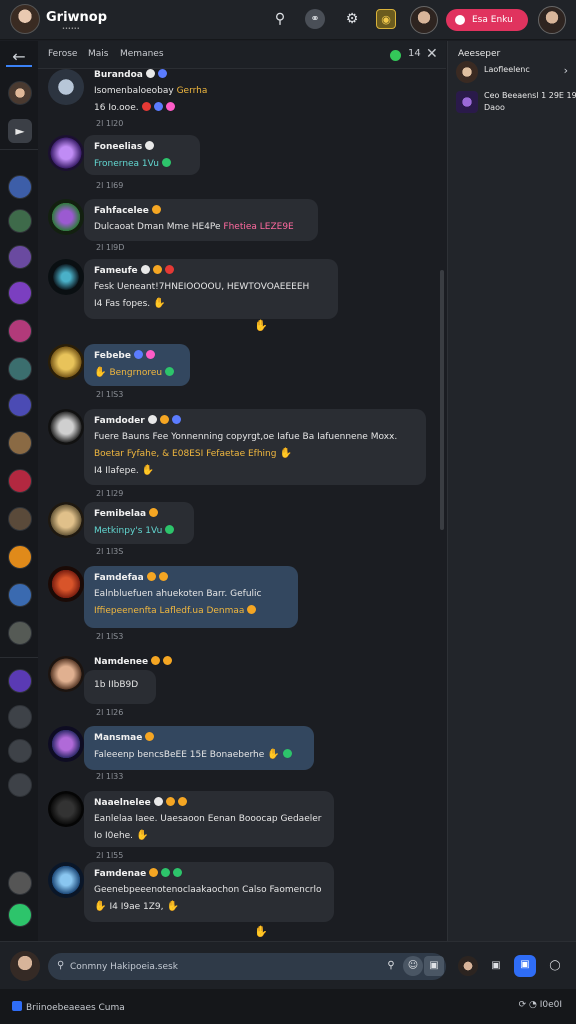  I want to click on app-title: Griwnop, so click(77, 17).